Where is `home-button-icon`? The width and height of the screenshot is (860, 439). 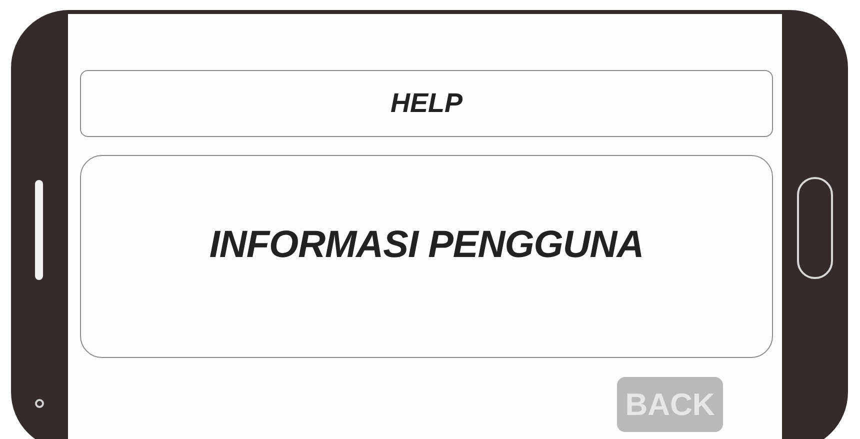 home-button-icon is located at coordinates (815, 228).